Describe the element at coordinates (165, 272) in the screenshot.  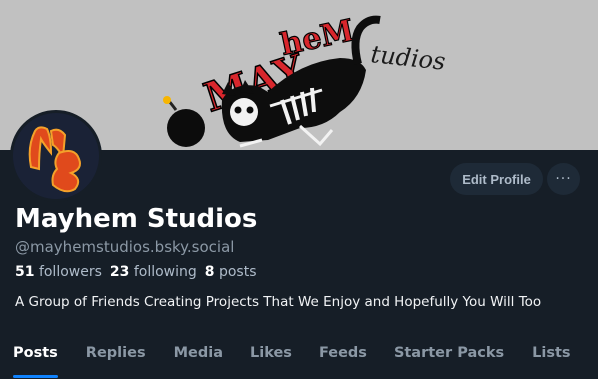
I see `following-label: following` at that location.